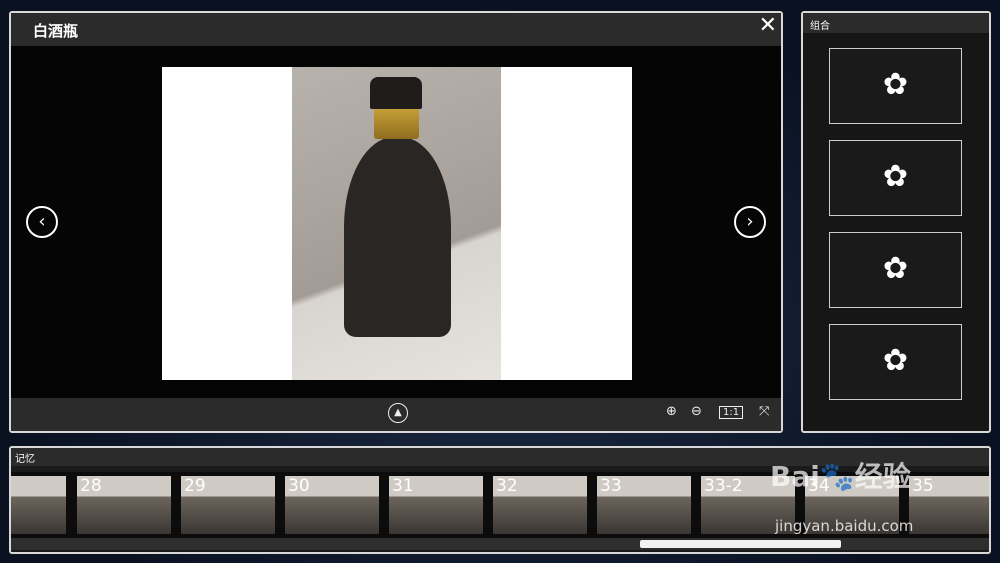 Image resolution: width=1000 pixels, height=563 pixels. What do you see at coordinates (611, 486) in the screenshot?
I see `thumbnail-label: 33` at bounding box center [611, 486].